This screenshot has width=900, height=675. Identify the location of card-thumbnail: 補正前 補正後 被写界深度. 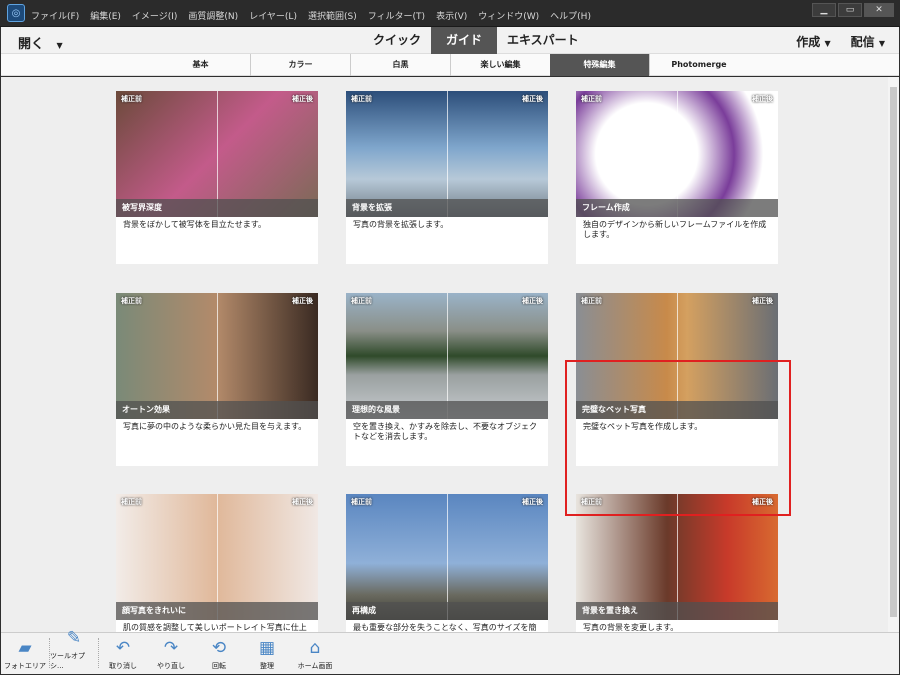
(217, 154).